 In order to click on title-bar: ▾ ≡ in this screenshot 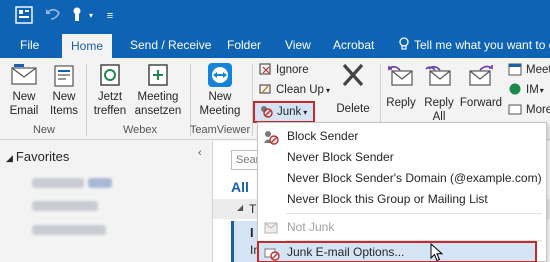, I will do `click(275, 16)`.